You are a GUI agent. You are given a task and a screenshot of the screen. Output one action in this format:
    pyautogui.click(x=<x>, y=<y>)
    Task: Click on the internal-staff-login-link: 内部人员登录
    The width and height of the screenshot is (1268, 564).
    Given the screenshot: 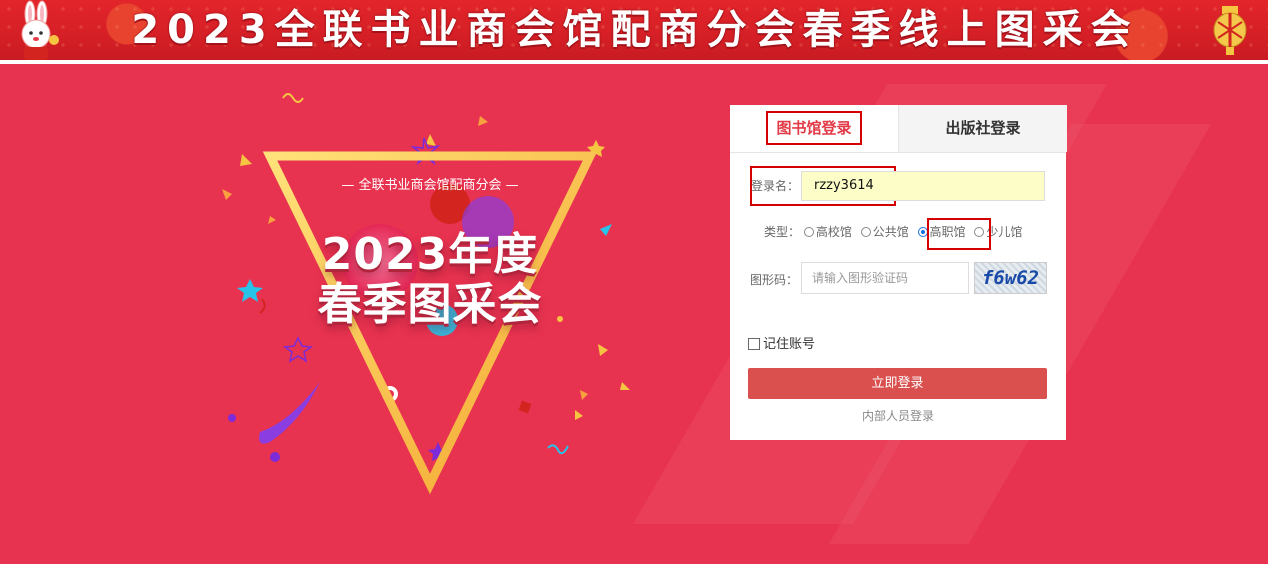 What is the action you would take?
    pyautogui.click(x=898, y=415)
    